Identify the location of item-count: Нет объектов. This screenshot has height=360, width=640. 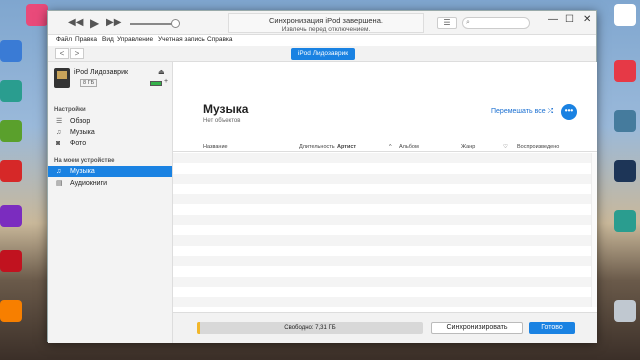
(222, 121).